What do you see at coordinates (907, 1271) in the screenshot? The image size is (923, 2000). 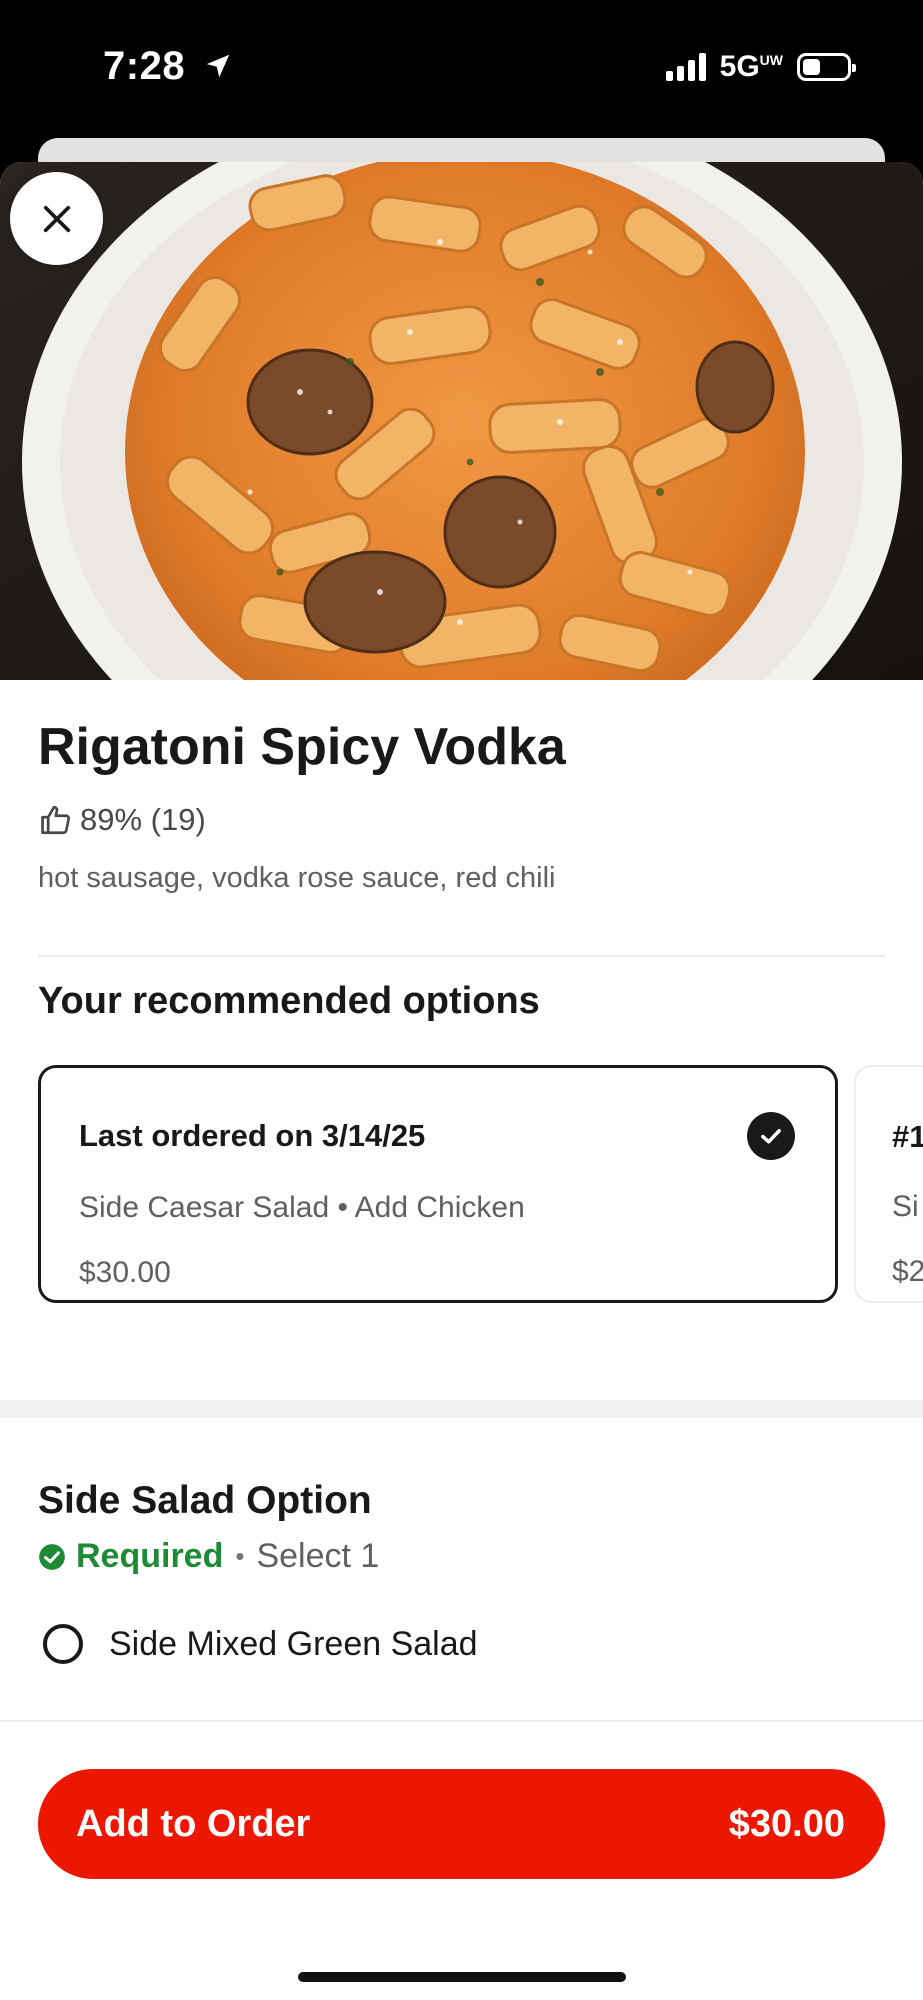 I see `recommended-card-price: $2` at bounding box center [907, 1271].